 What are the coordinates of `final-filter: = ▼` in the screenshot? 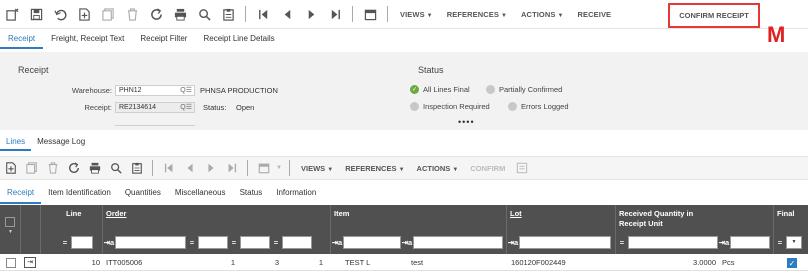 It's located at (788, 242).